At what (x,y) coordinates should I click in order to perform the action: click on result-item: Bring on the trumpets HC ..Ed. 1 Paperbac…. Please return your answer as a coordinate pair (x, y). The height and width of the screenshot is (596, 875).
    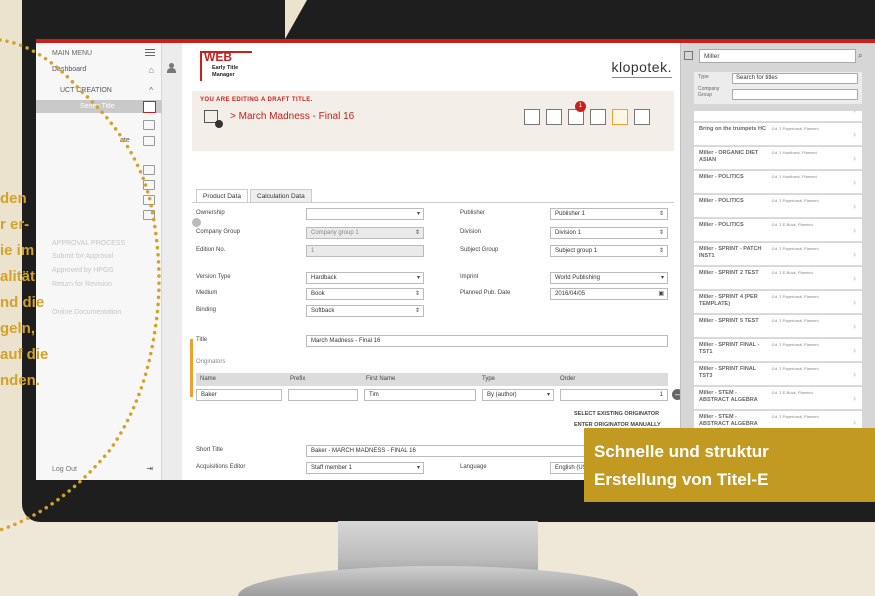
    Looking at the image, I should click on (778, 134).